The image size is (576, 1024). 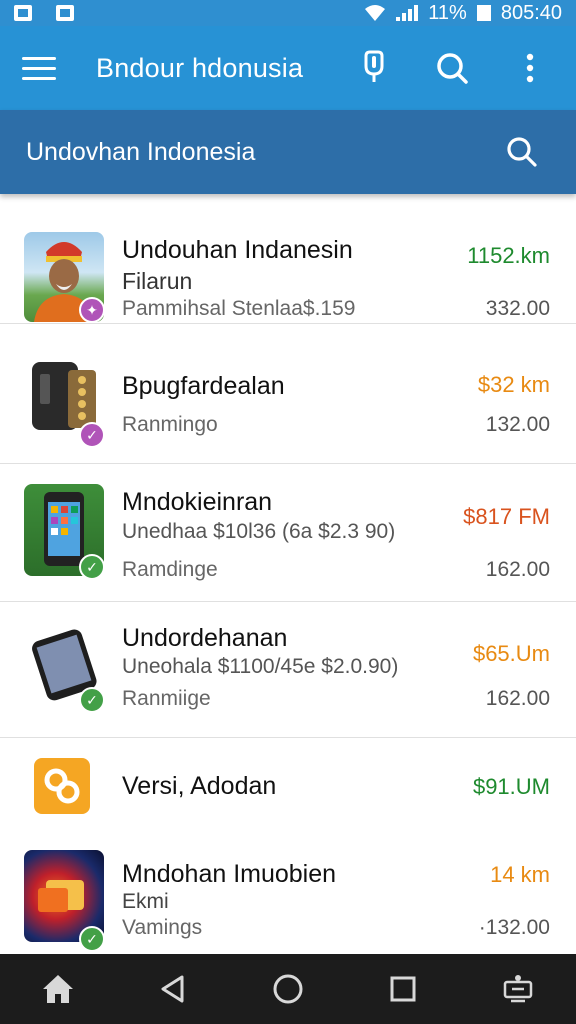 I want to click on item-title: Versi, Adodan, so click(x=199, y=786).